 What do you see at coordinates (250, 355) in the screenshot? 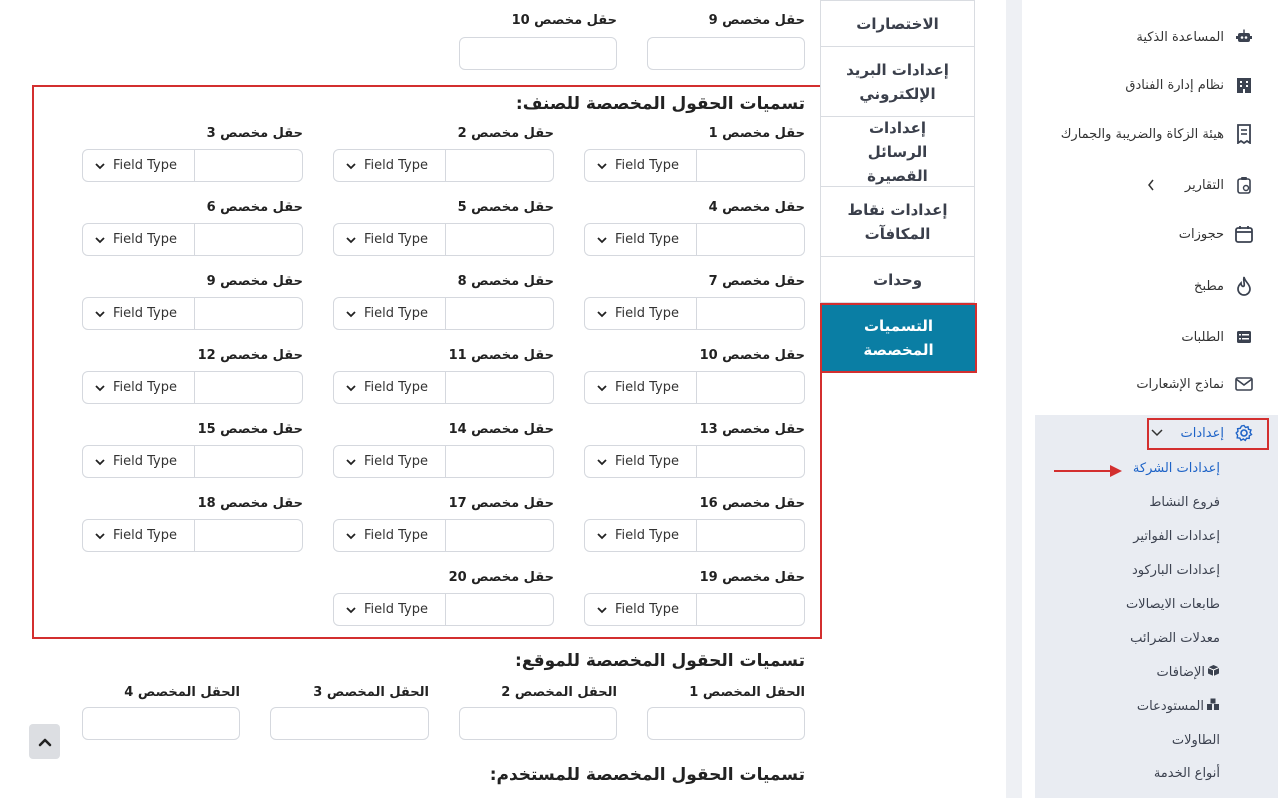
I see `item-custom-field-12-label: حقل مخصص 12` at bounding box center [250, 355].